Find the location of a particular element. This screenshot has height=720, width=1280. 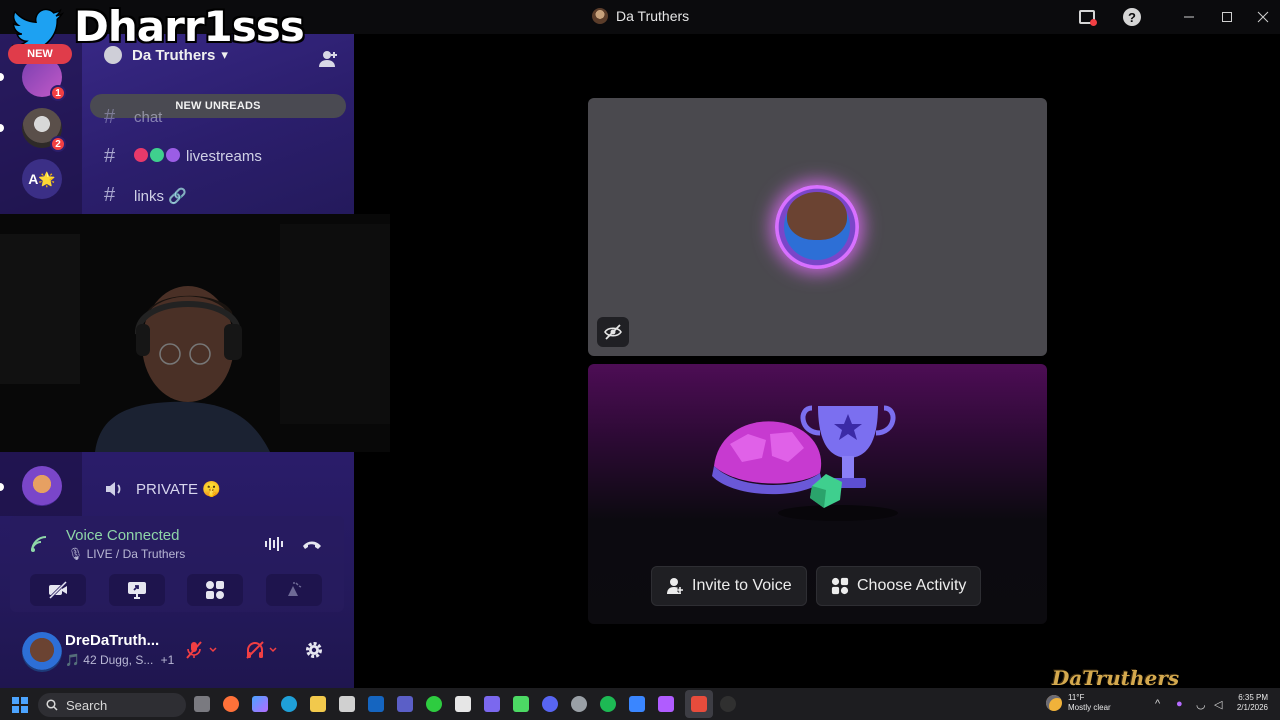

search-label: Search is located at coordinates (87, 705).